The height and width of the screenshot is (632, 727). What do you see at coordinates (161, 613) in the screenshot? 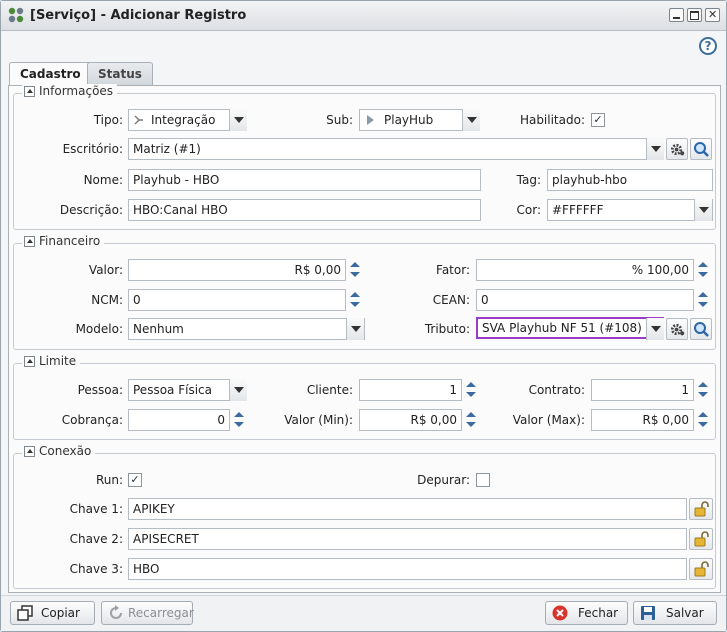
I see `recarregar-label: Recarregar` at bounding box center [161, 613].